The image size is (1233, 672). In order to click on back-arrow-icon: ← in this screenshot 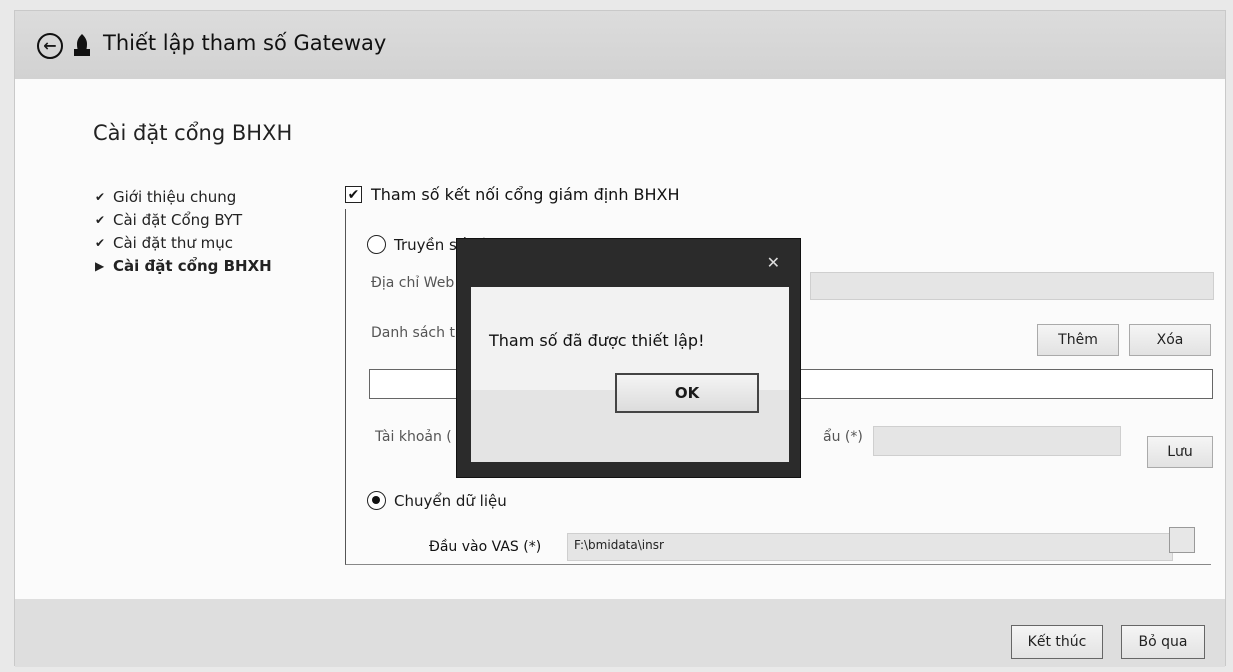, I will do `click(50, 46)`.